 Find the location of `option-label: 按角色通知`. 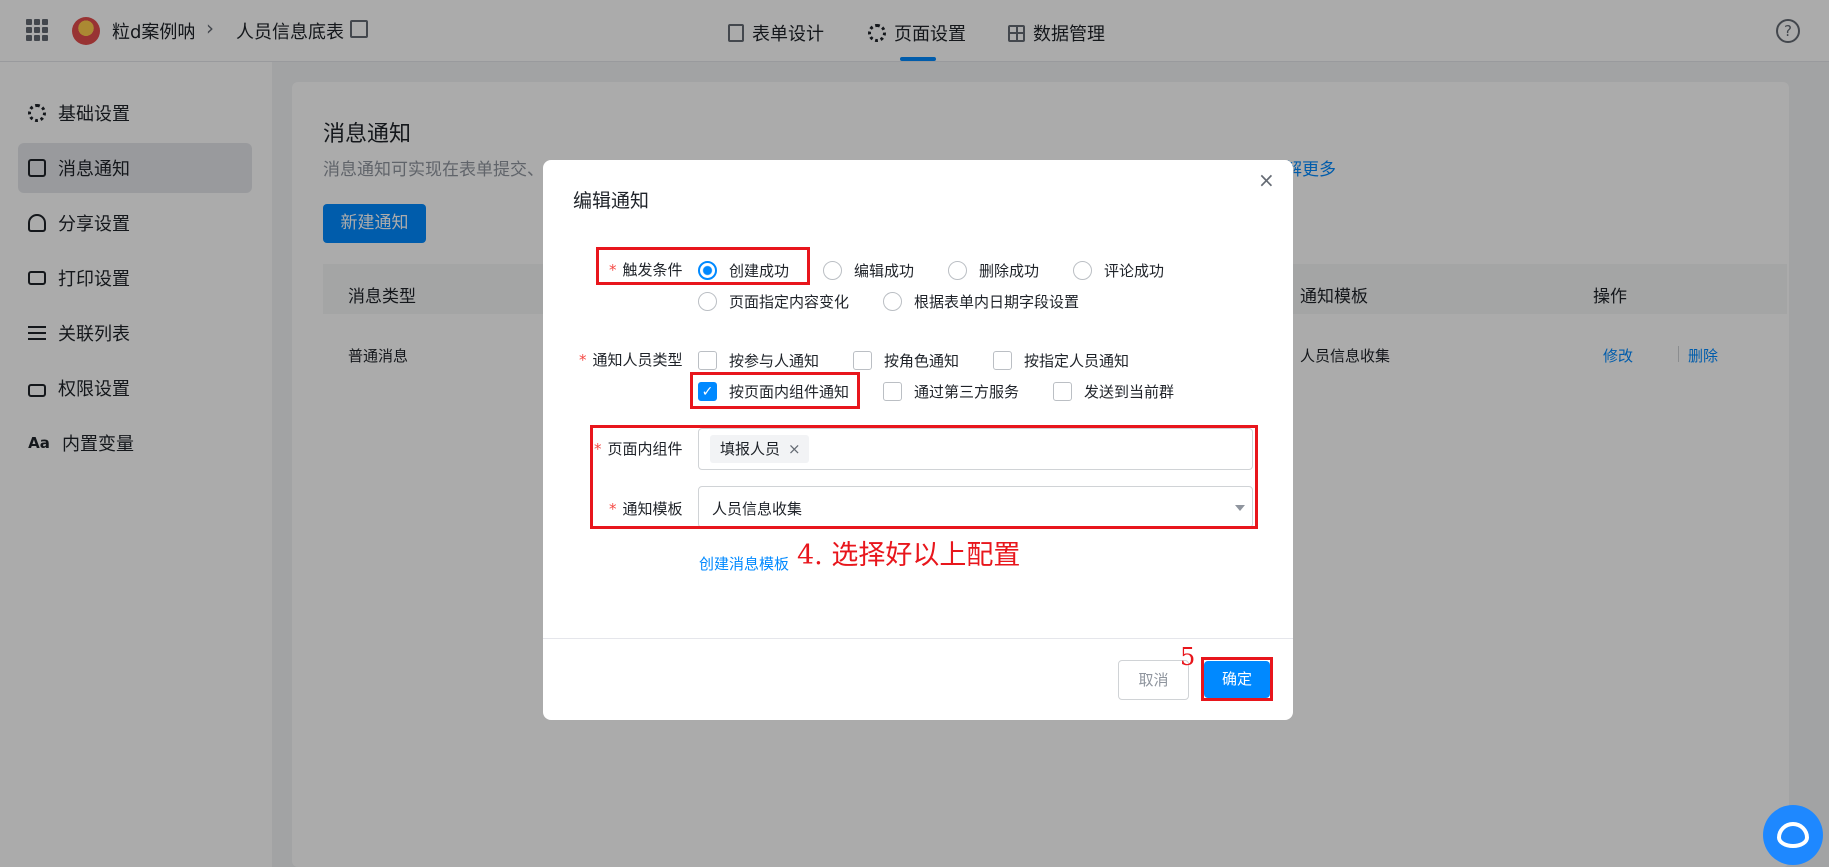

option-label: 按角色通知 is located at coordinates (922, 361).